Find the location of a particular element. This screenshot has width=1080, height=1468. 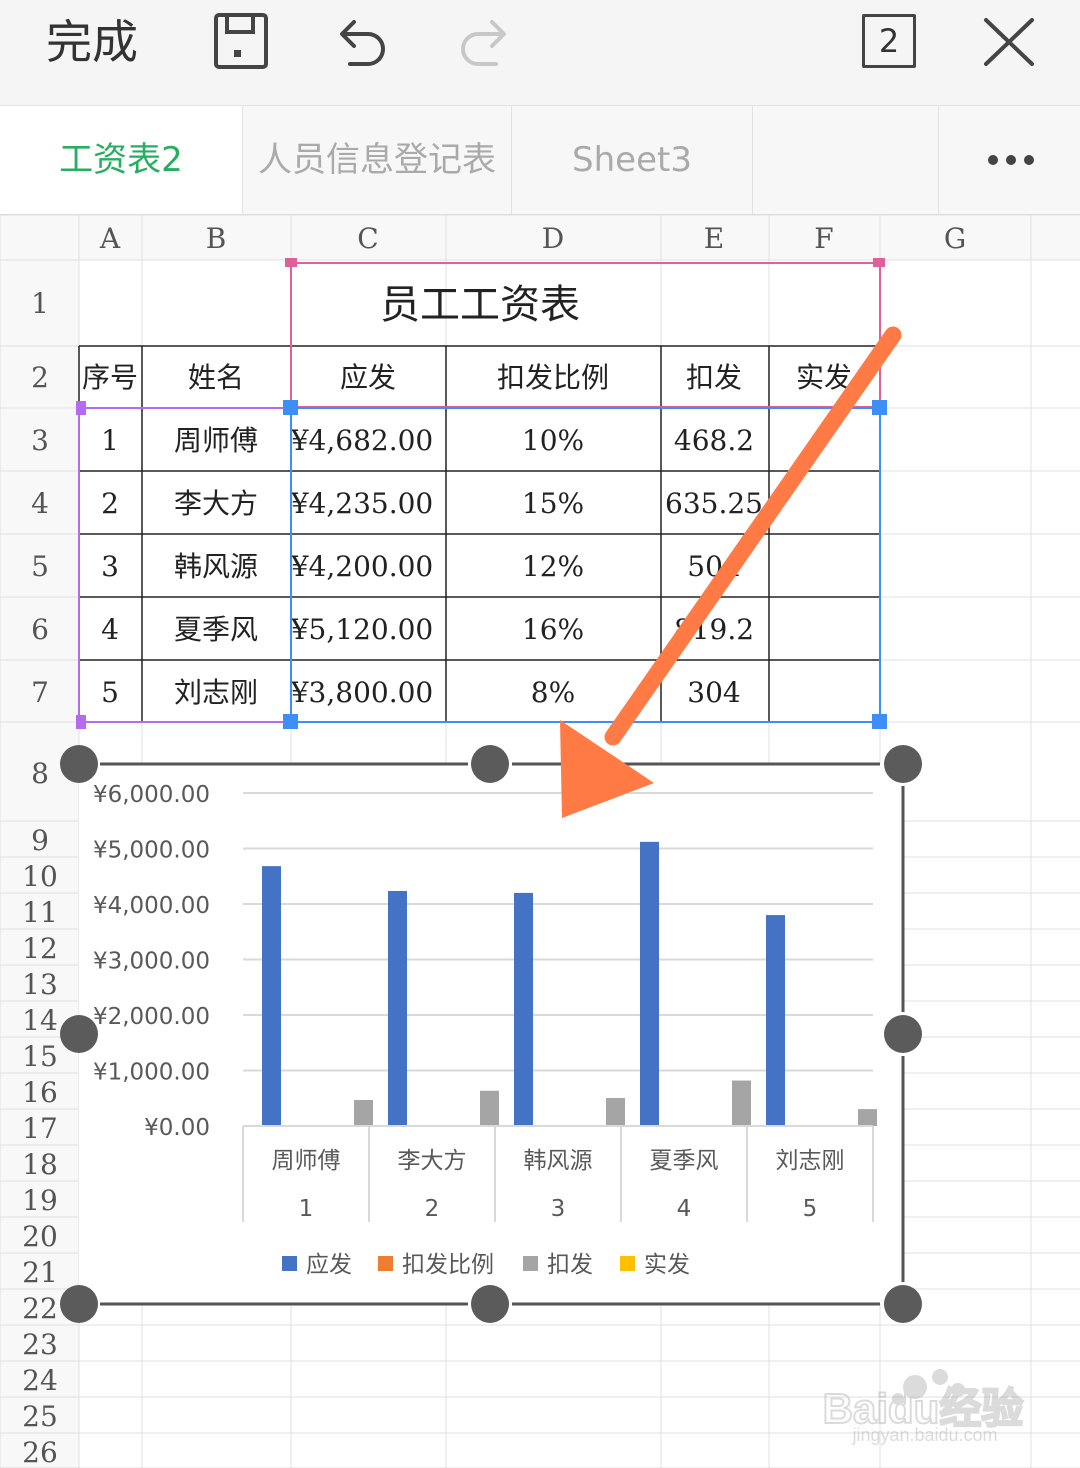

cell-name: 李大方 is located at coordinates (216, 503).